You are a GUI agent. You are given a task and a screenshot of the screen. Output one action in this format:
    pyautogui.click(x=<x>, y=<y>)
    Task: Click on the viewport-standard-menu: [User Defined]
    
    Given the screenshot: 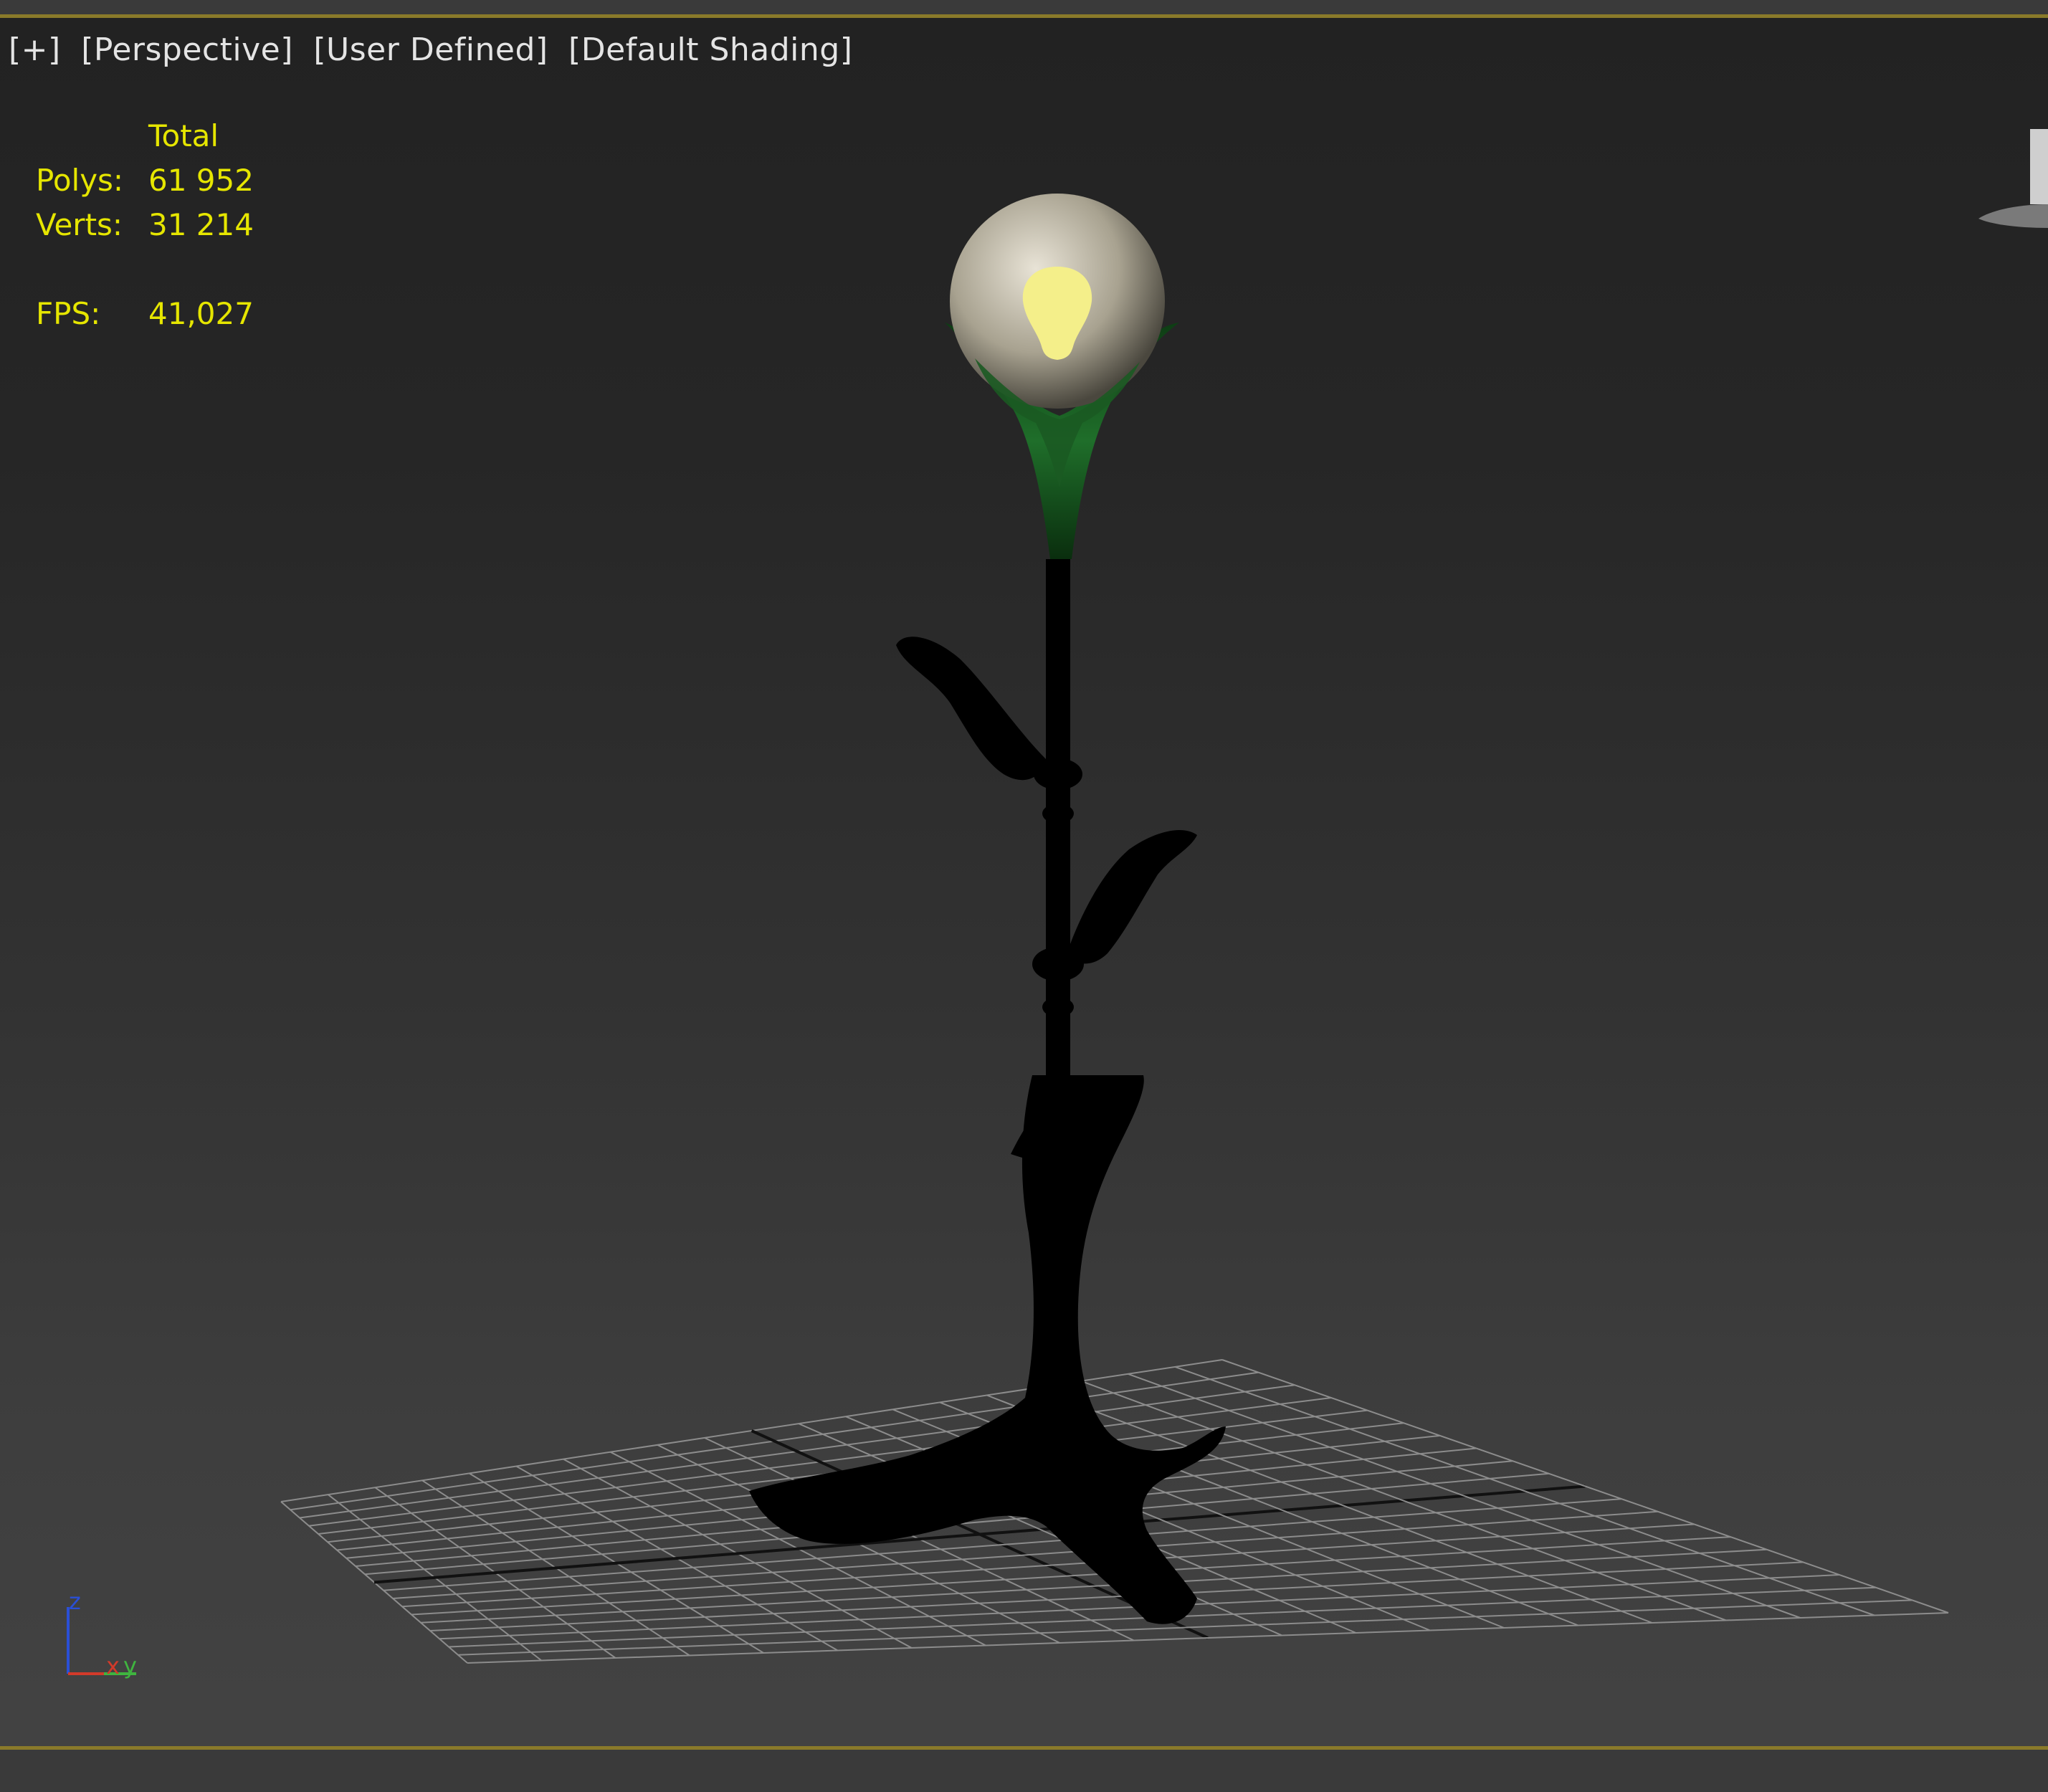 What is the action you would take?
    pyautogui.click(x=430, y=50)
    